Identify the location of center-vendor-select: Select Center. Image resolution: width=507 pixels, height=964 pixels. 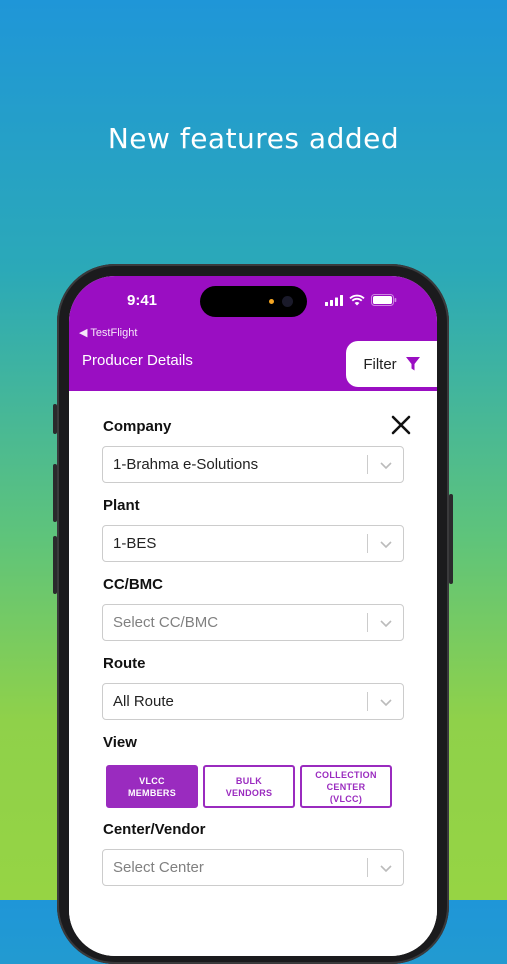
(253, 867).